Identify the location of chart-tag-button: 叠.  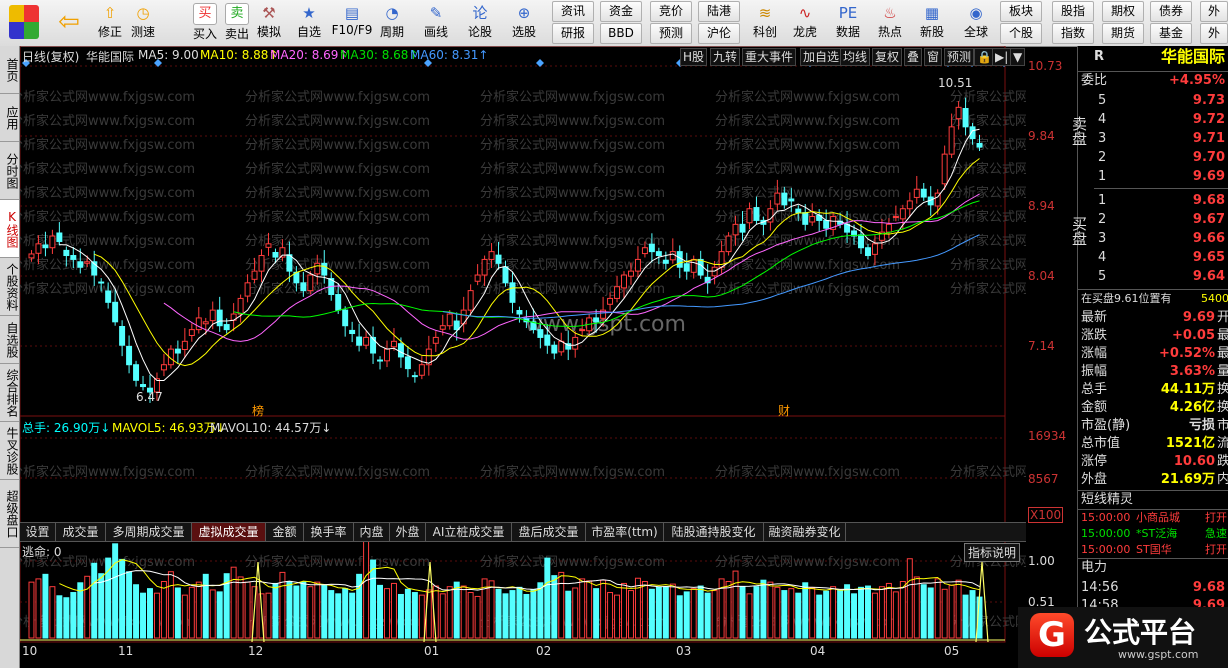
(913, 57).